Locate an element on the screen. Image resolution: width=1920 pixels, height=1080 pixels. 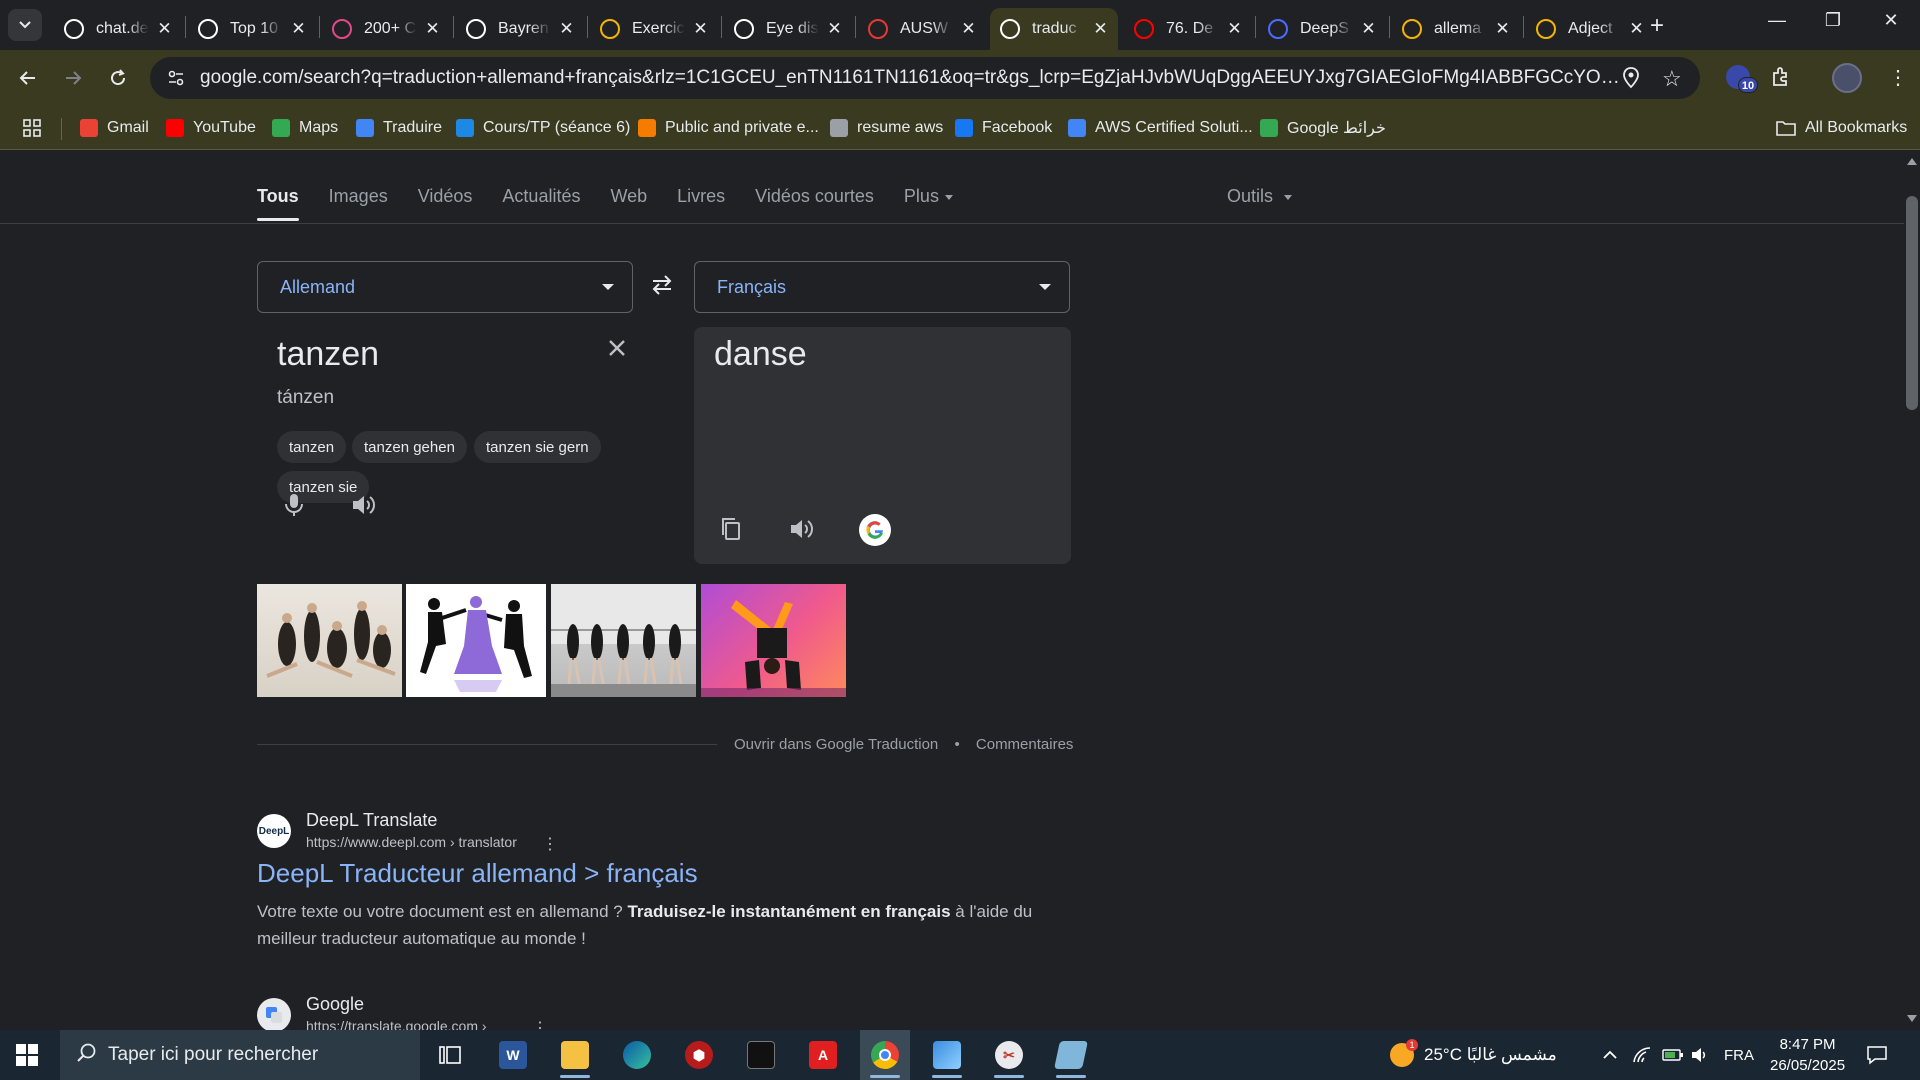
location-icon is located at coordinates (1631, 80).